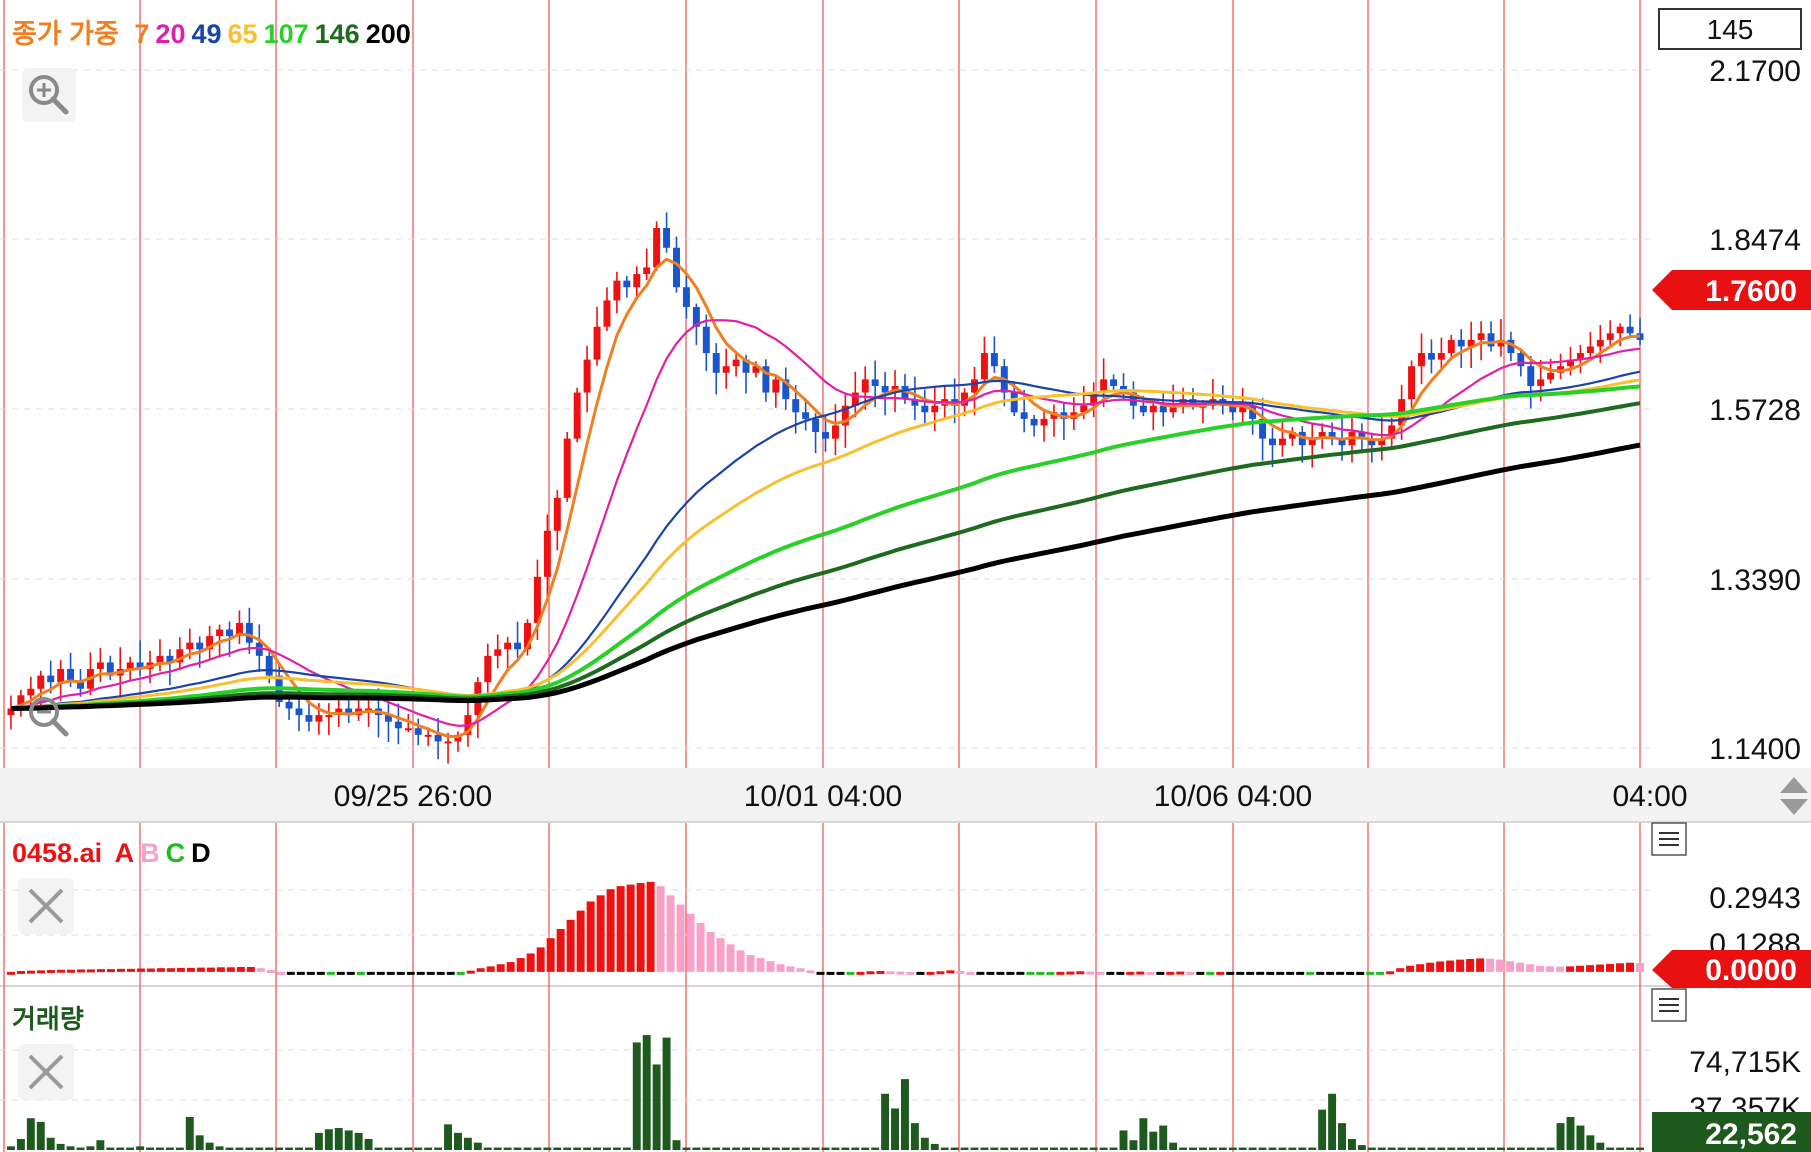  I want to click on current-price-value: 1.7600, so click(1751, 291).